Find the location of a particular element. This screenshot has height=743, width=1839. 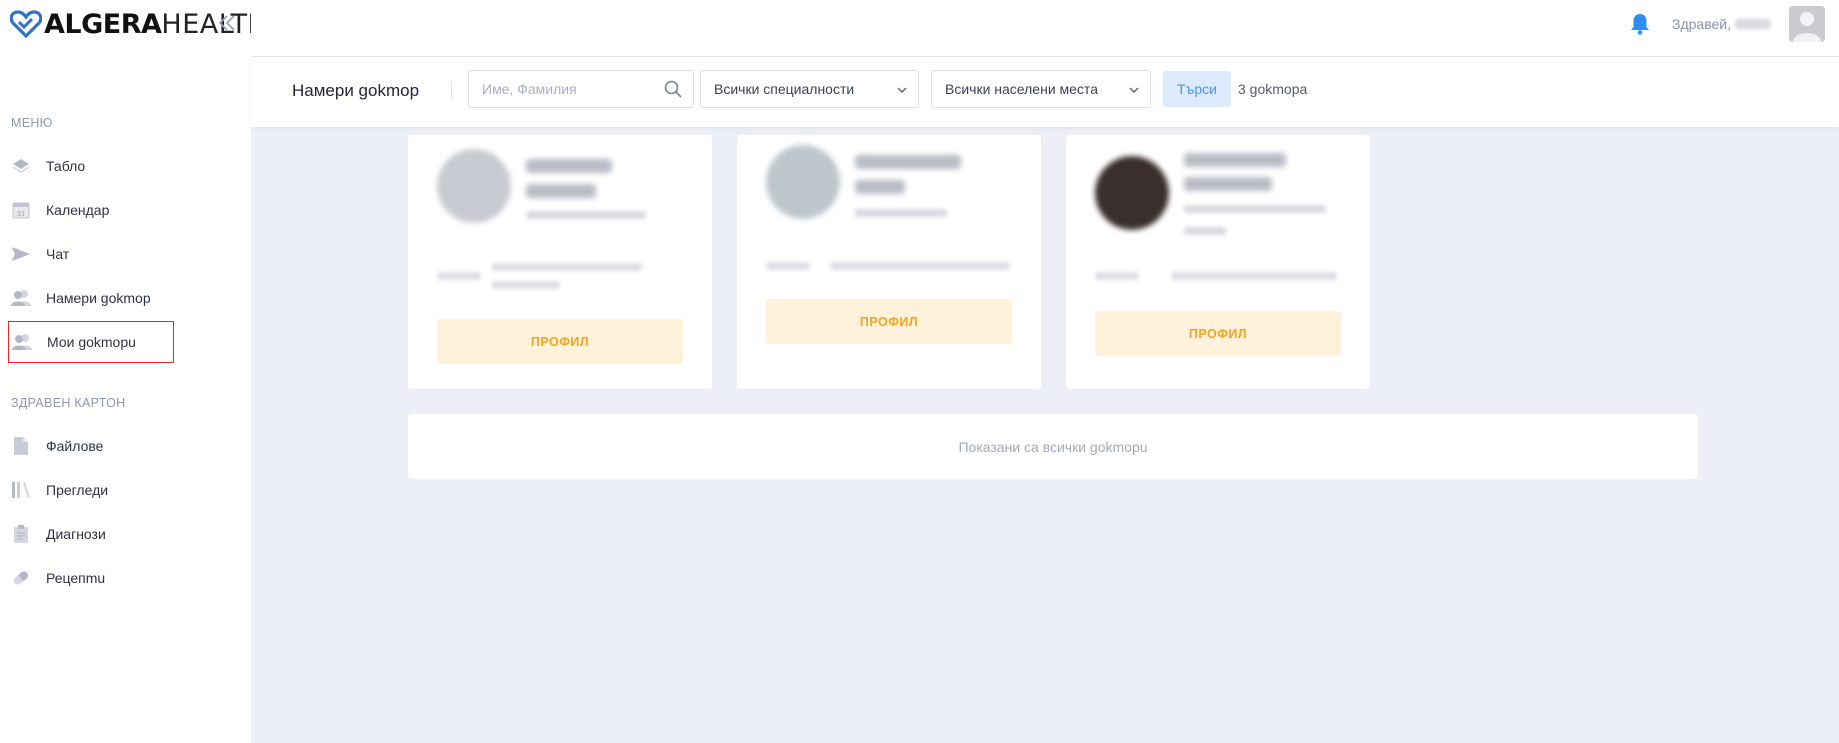

user-greeting: Здравей, is located at coordinates (1721, 24).